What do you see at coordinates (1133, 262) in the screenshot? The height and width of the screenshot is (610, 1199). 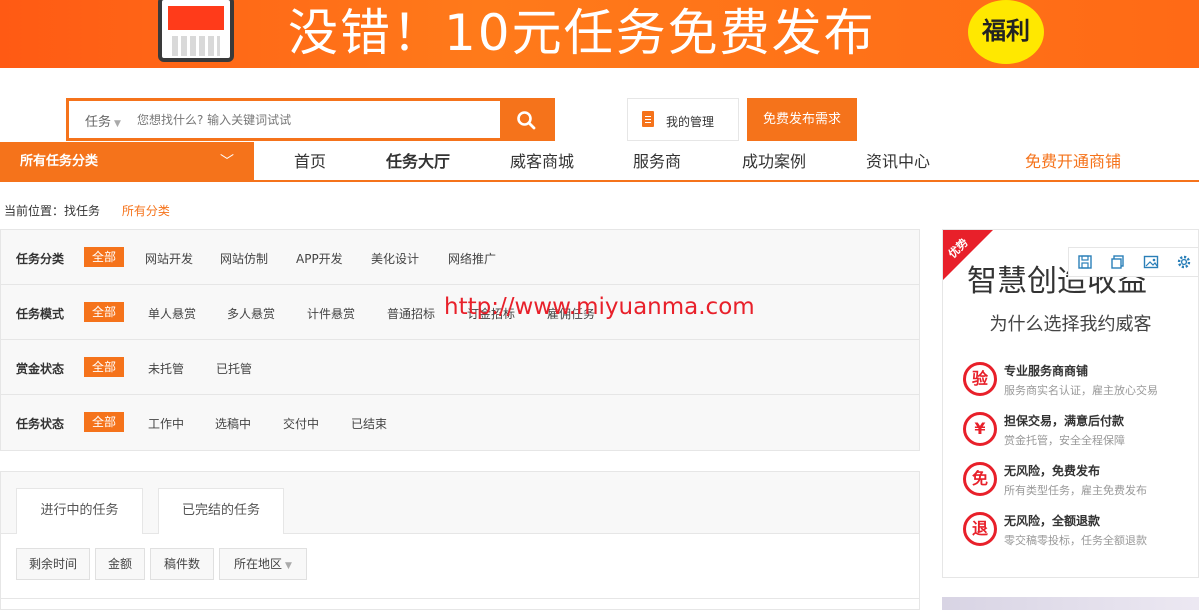 I see `floating-toolbar` at bounding box center [1133, 262].